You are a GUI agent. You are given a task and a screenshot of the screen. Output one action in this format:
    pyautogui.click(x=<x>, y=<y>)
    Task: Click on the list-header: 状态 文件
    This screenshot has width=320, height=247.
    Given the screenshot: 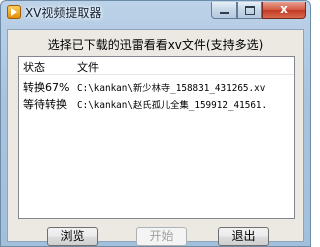 What is the action you would take?
    pyautogui.click(x=156, y=66)
    